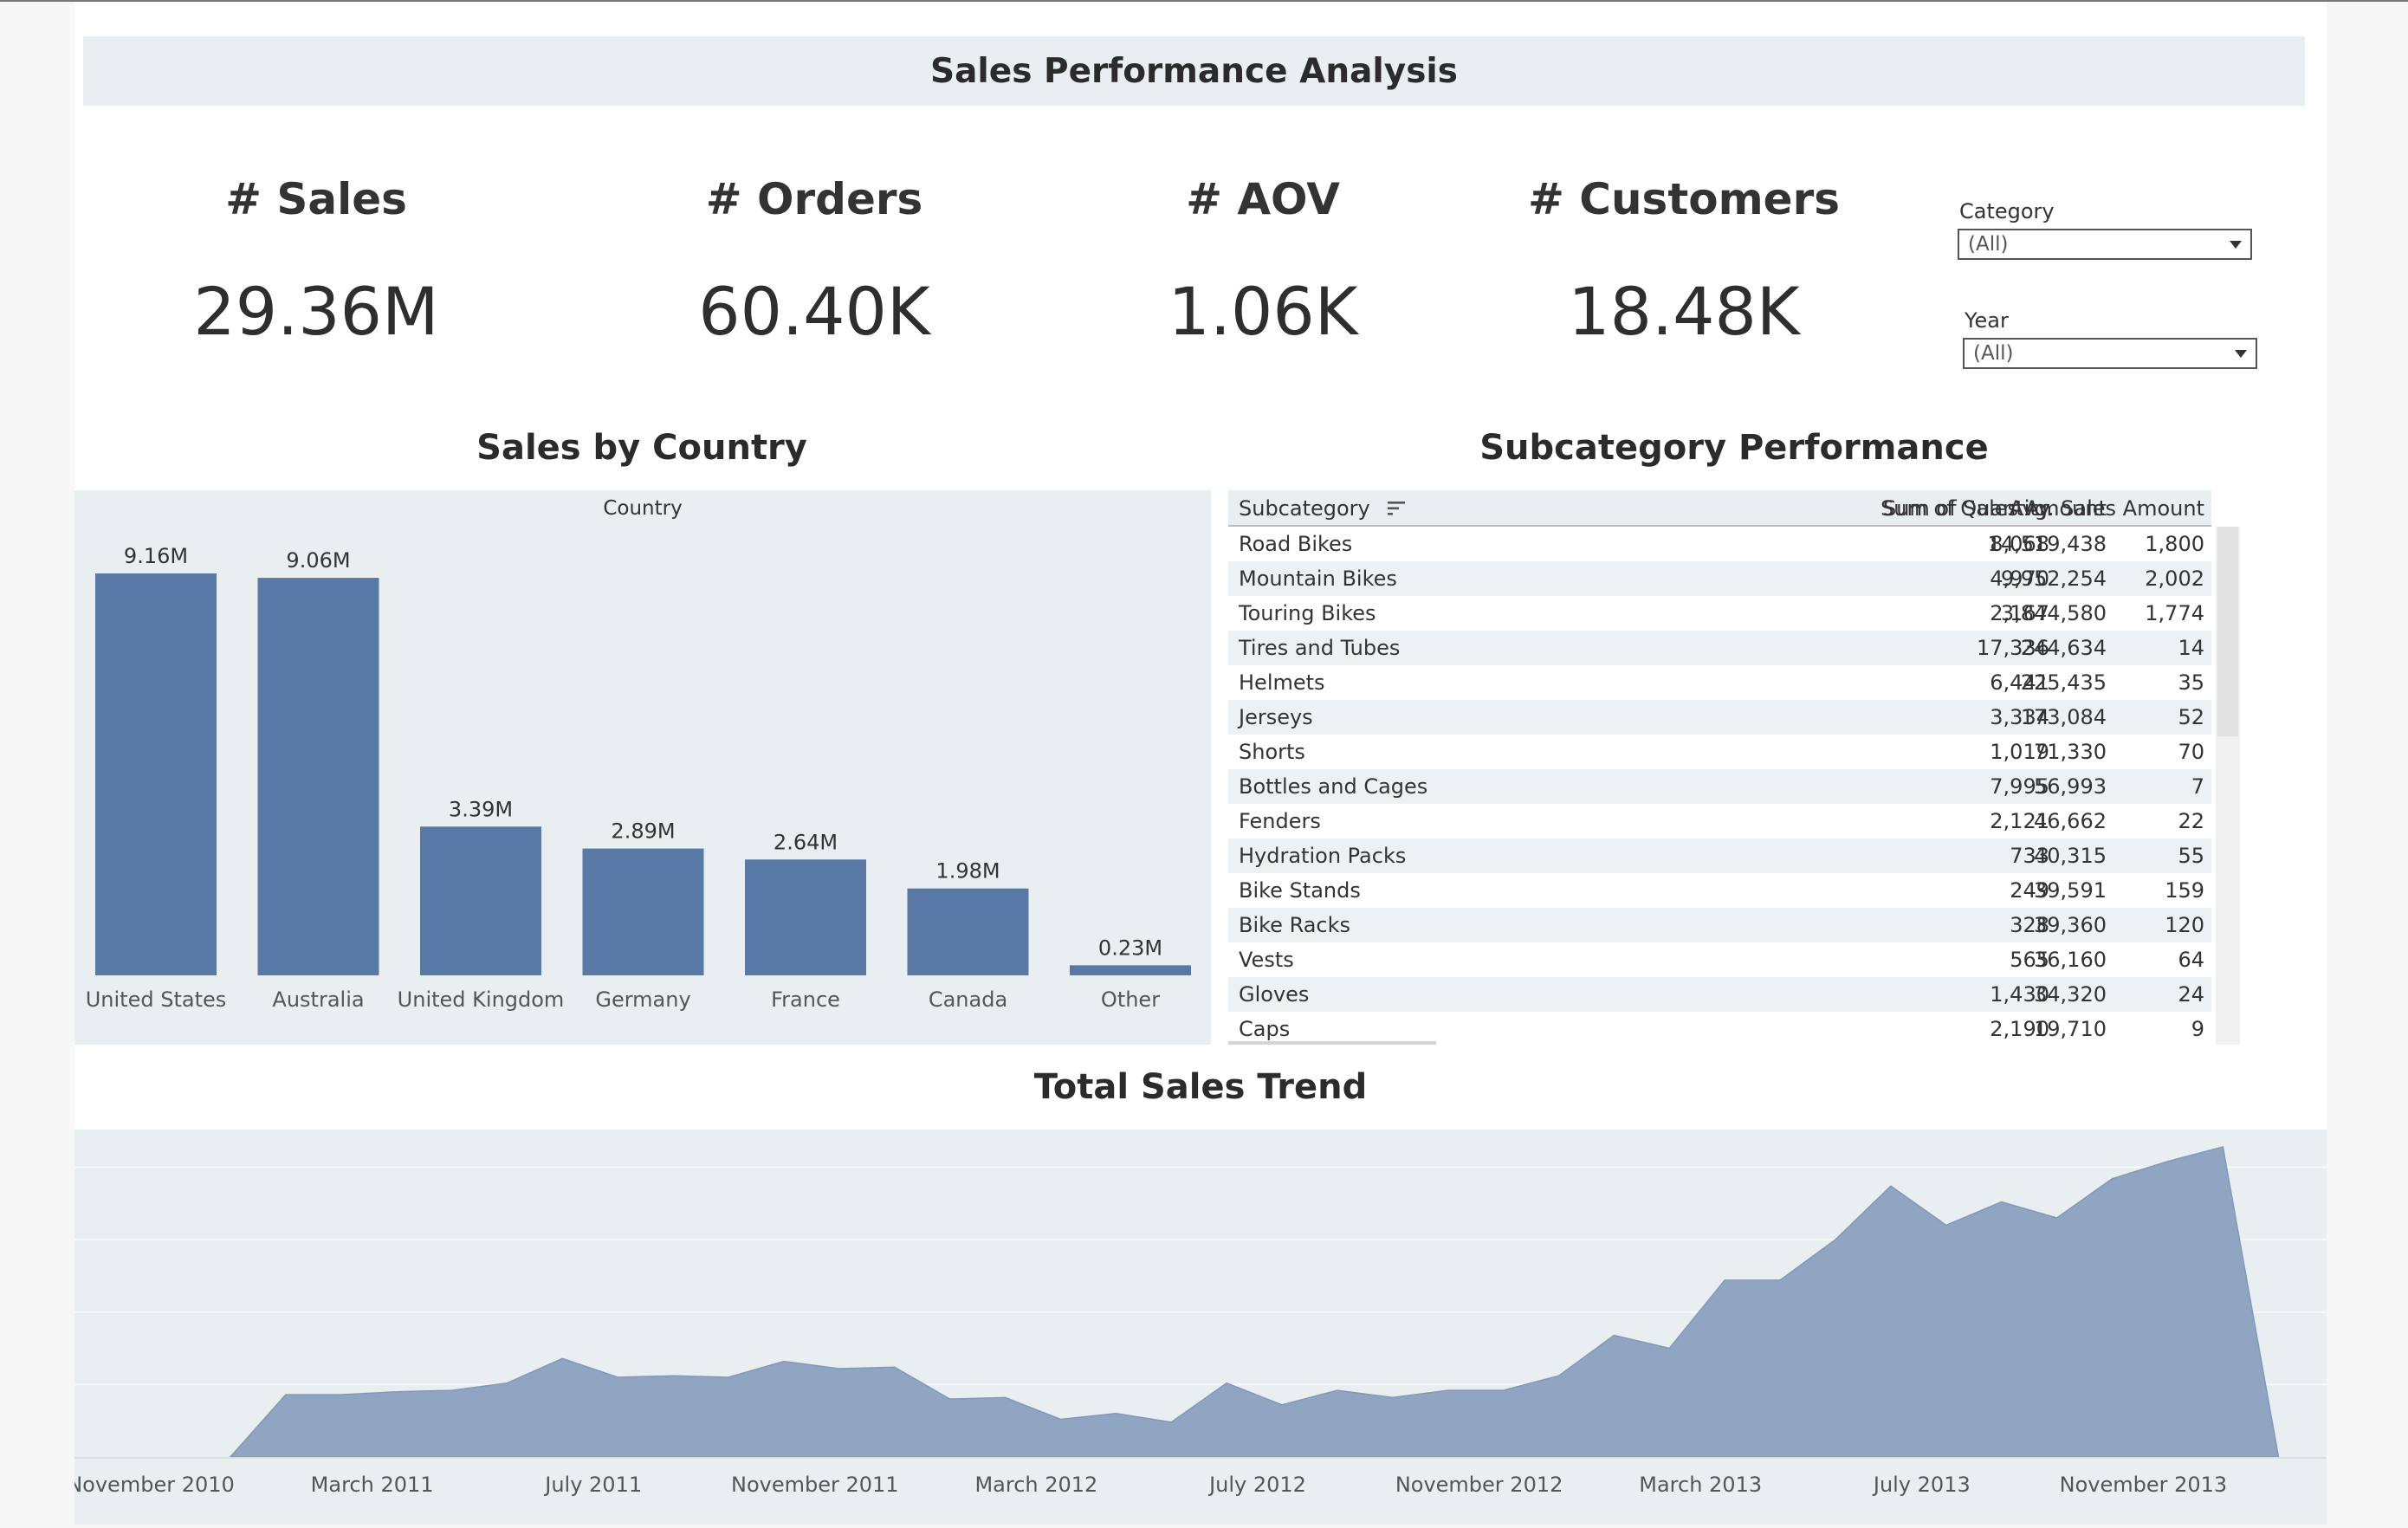 This screenshot has width=2408, height=1528. Describe the element at coordinates (1320, 648) in the screenshot. I see `cell-subcategory: Tires and Tubes` at that location.